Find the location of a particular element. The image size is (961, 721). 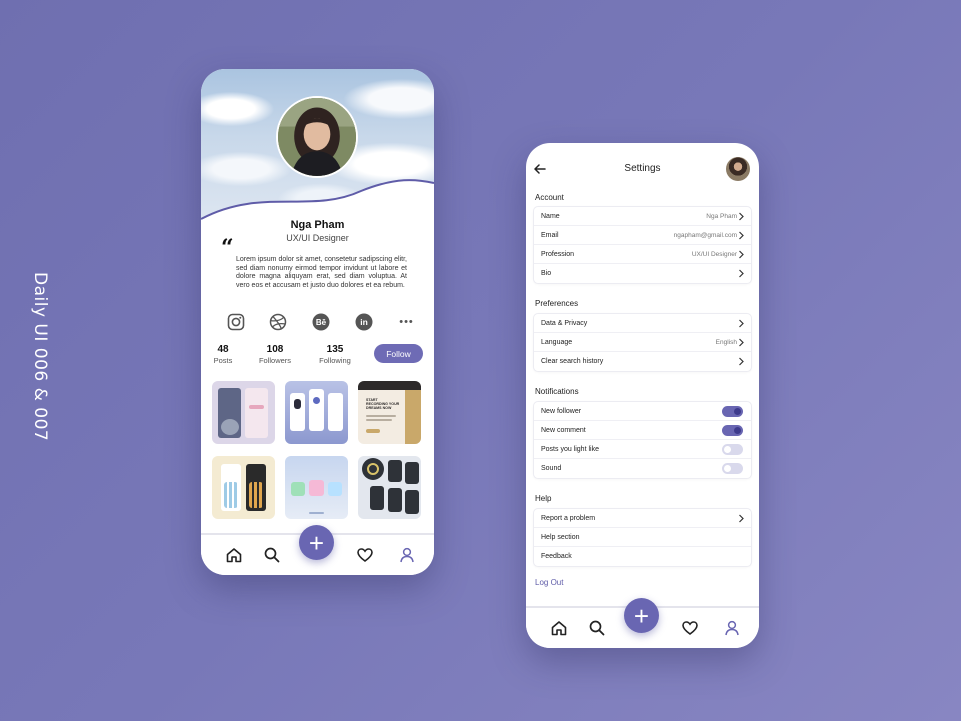

row-label: Name is located at coordinates (550, 216).